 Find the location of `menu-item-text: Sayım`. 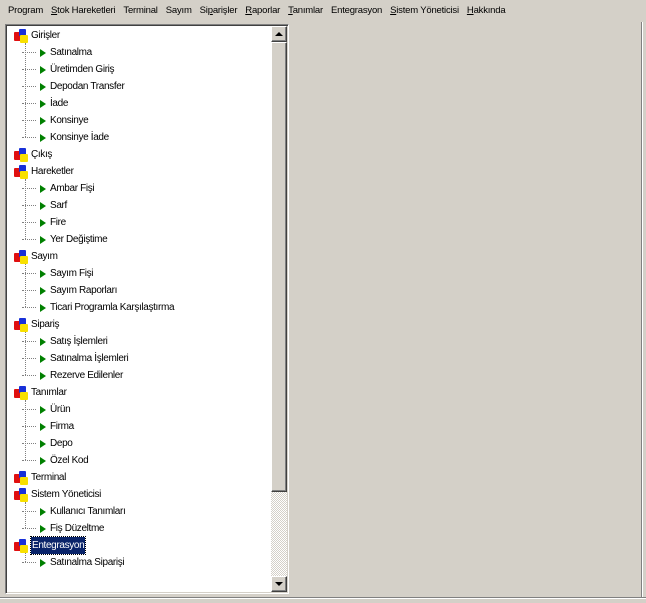

menu-item-text: Sayım is located at coordinates (178, 10).